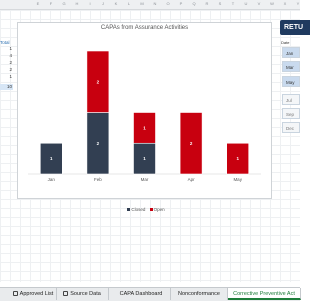 The width and height of the screenshot is (320, 301). I want to click on return-button: RETU, so click(295, 27).